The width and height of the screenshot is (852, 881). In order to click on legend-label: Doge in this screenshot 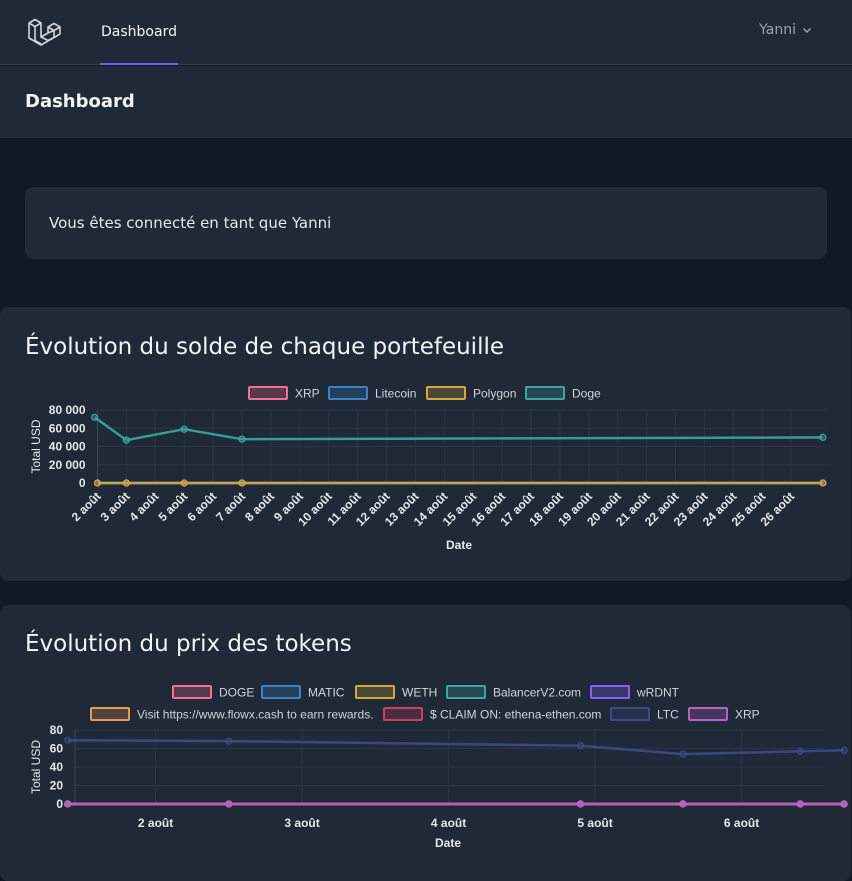, I will do `click(586, 394)`.